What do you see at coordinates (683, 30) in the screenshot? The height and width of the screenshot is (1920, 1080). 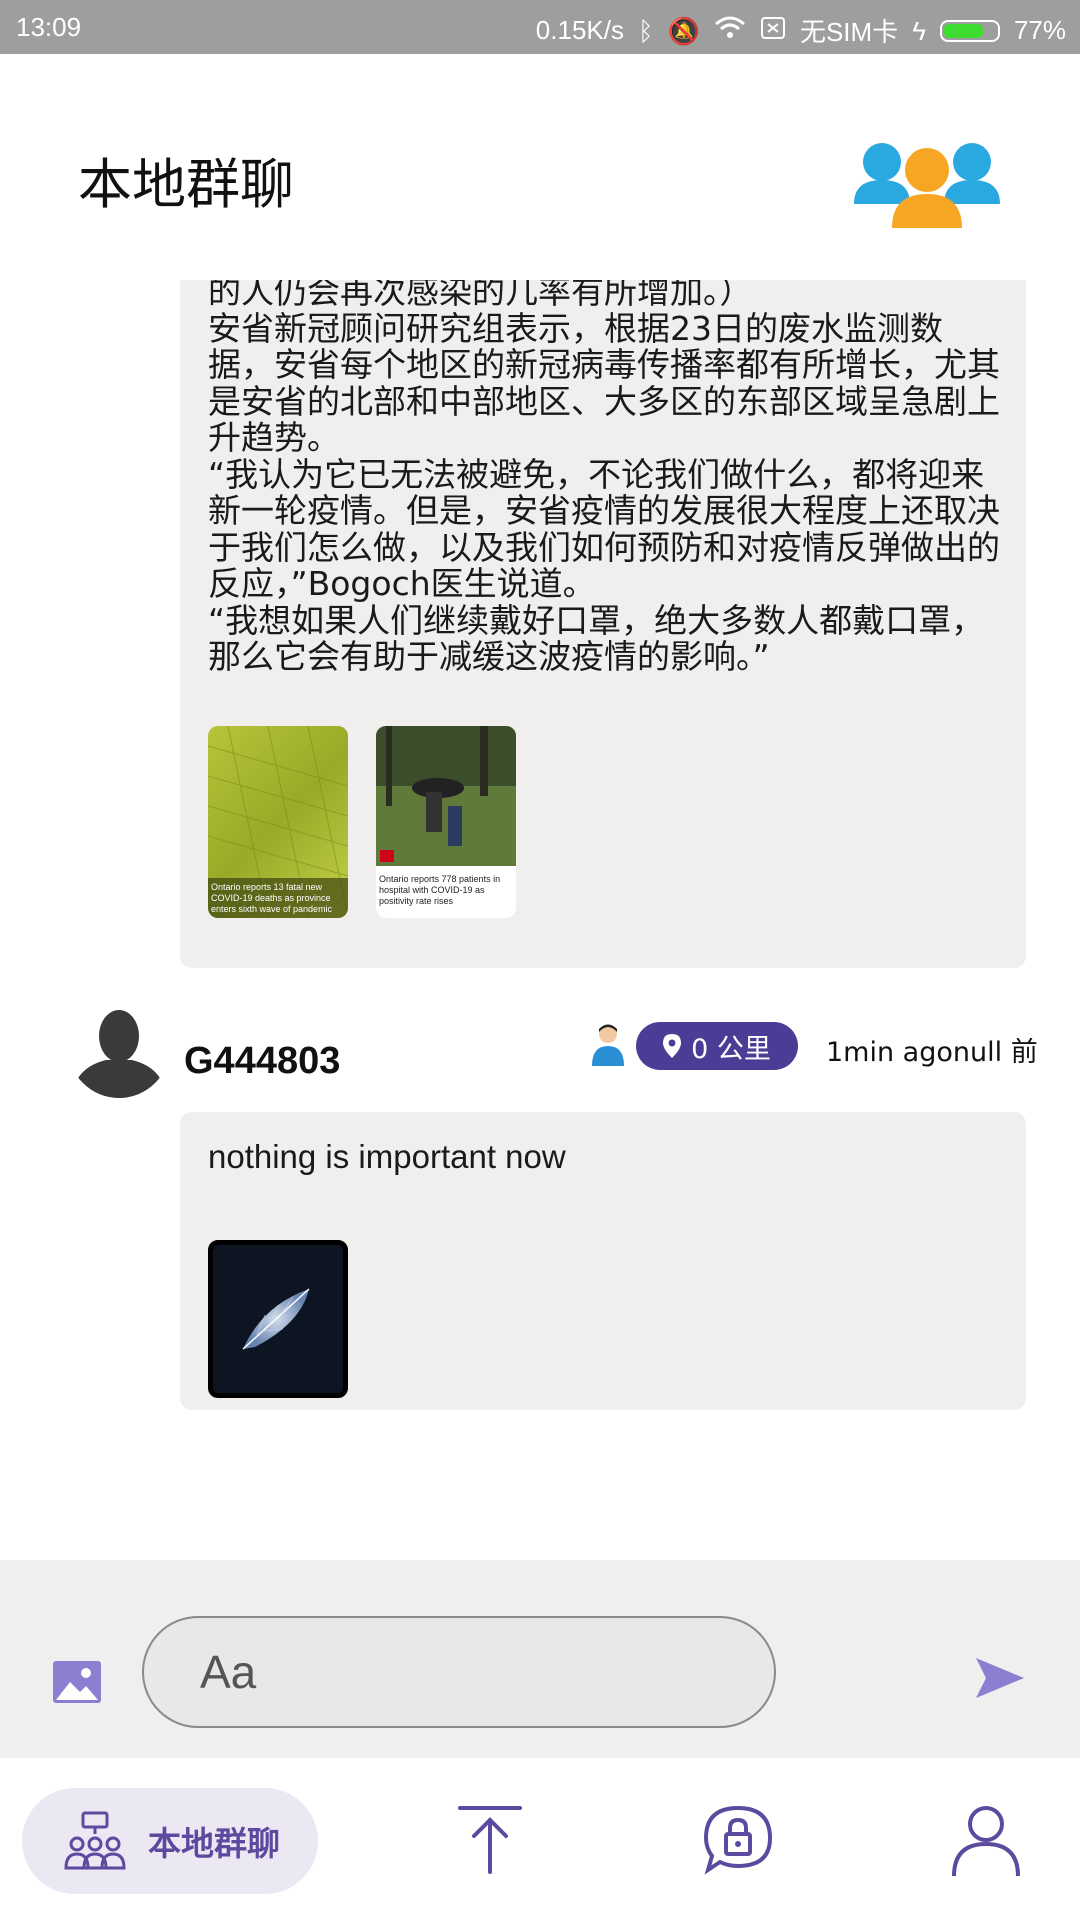 I see `mute-icon: 🔕` at bounding box center [683, 30].